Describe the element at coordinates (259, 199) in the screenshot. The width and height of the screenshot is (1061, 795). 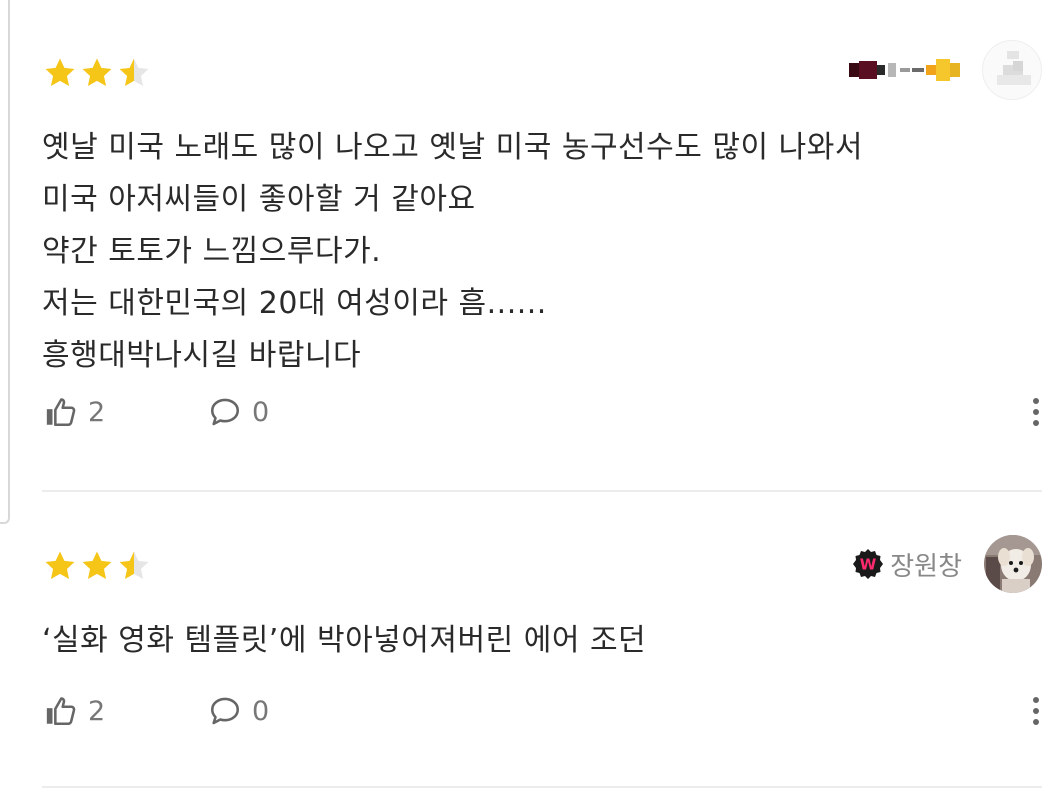
I see `review-line: 미국 아저씨들이 좋아할 거 같아요` at that location.